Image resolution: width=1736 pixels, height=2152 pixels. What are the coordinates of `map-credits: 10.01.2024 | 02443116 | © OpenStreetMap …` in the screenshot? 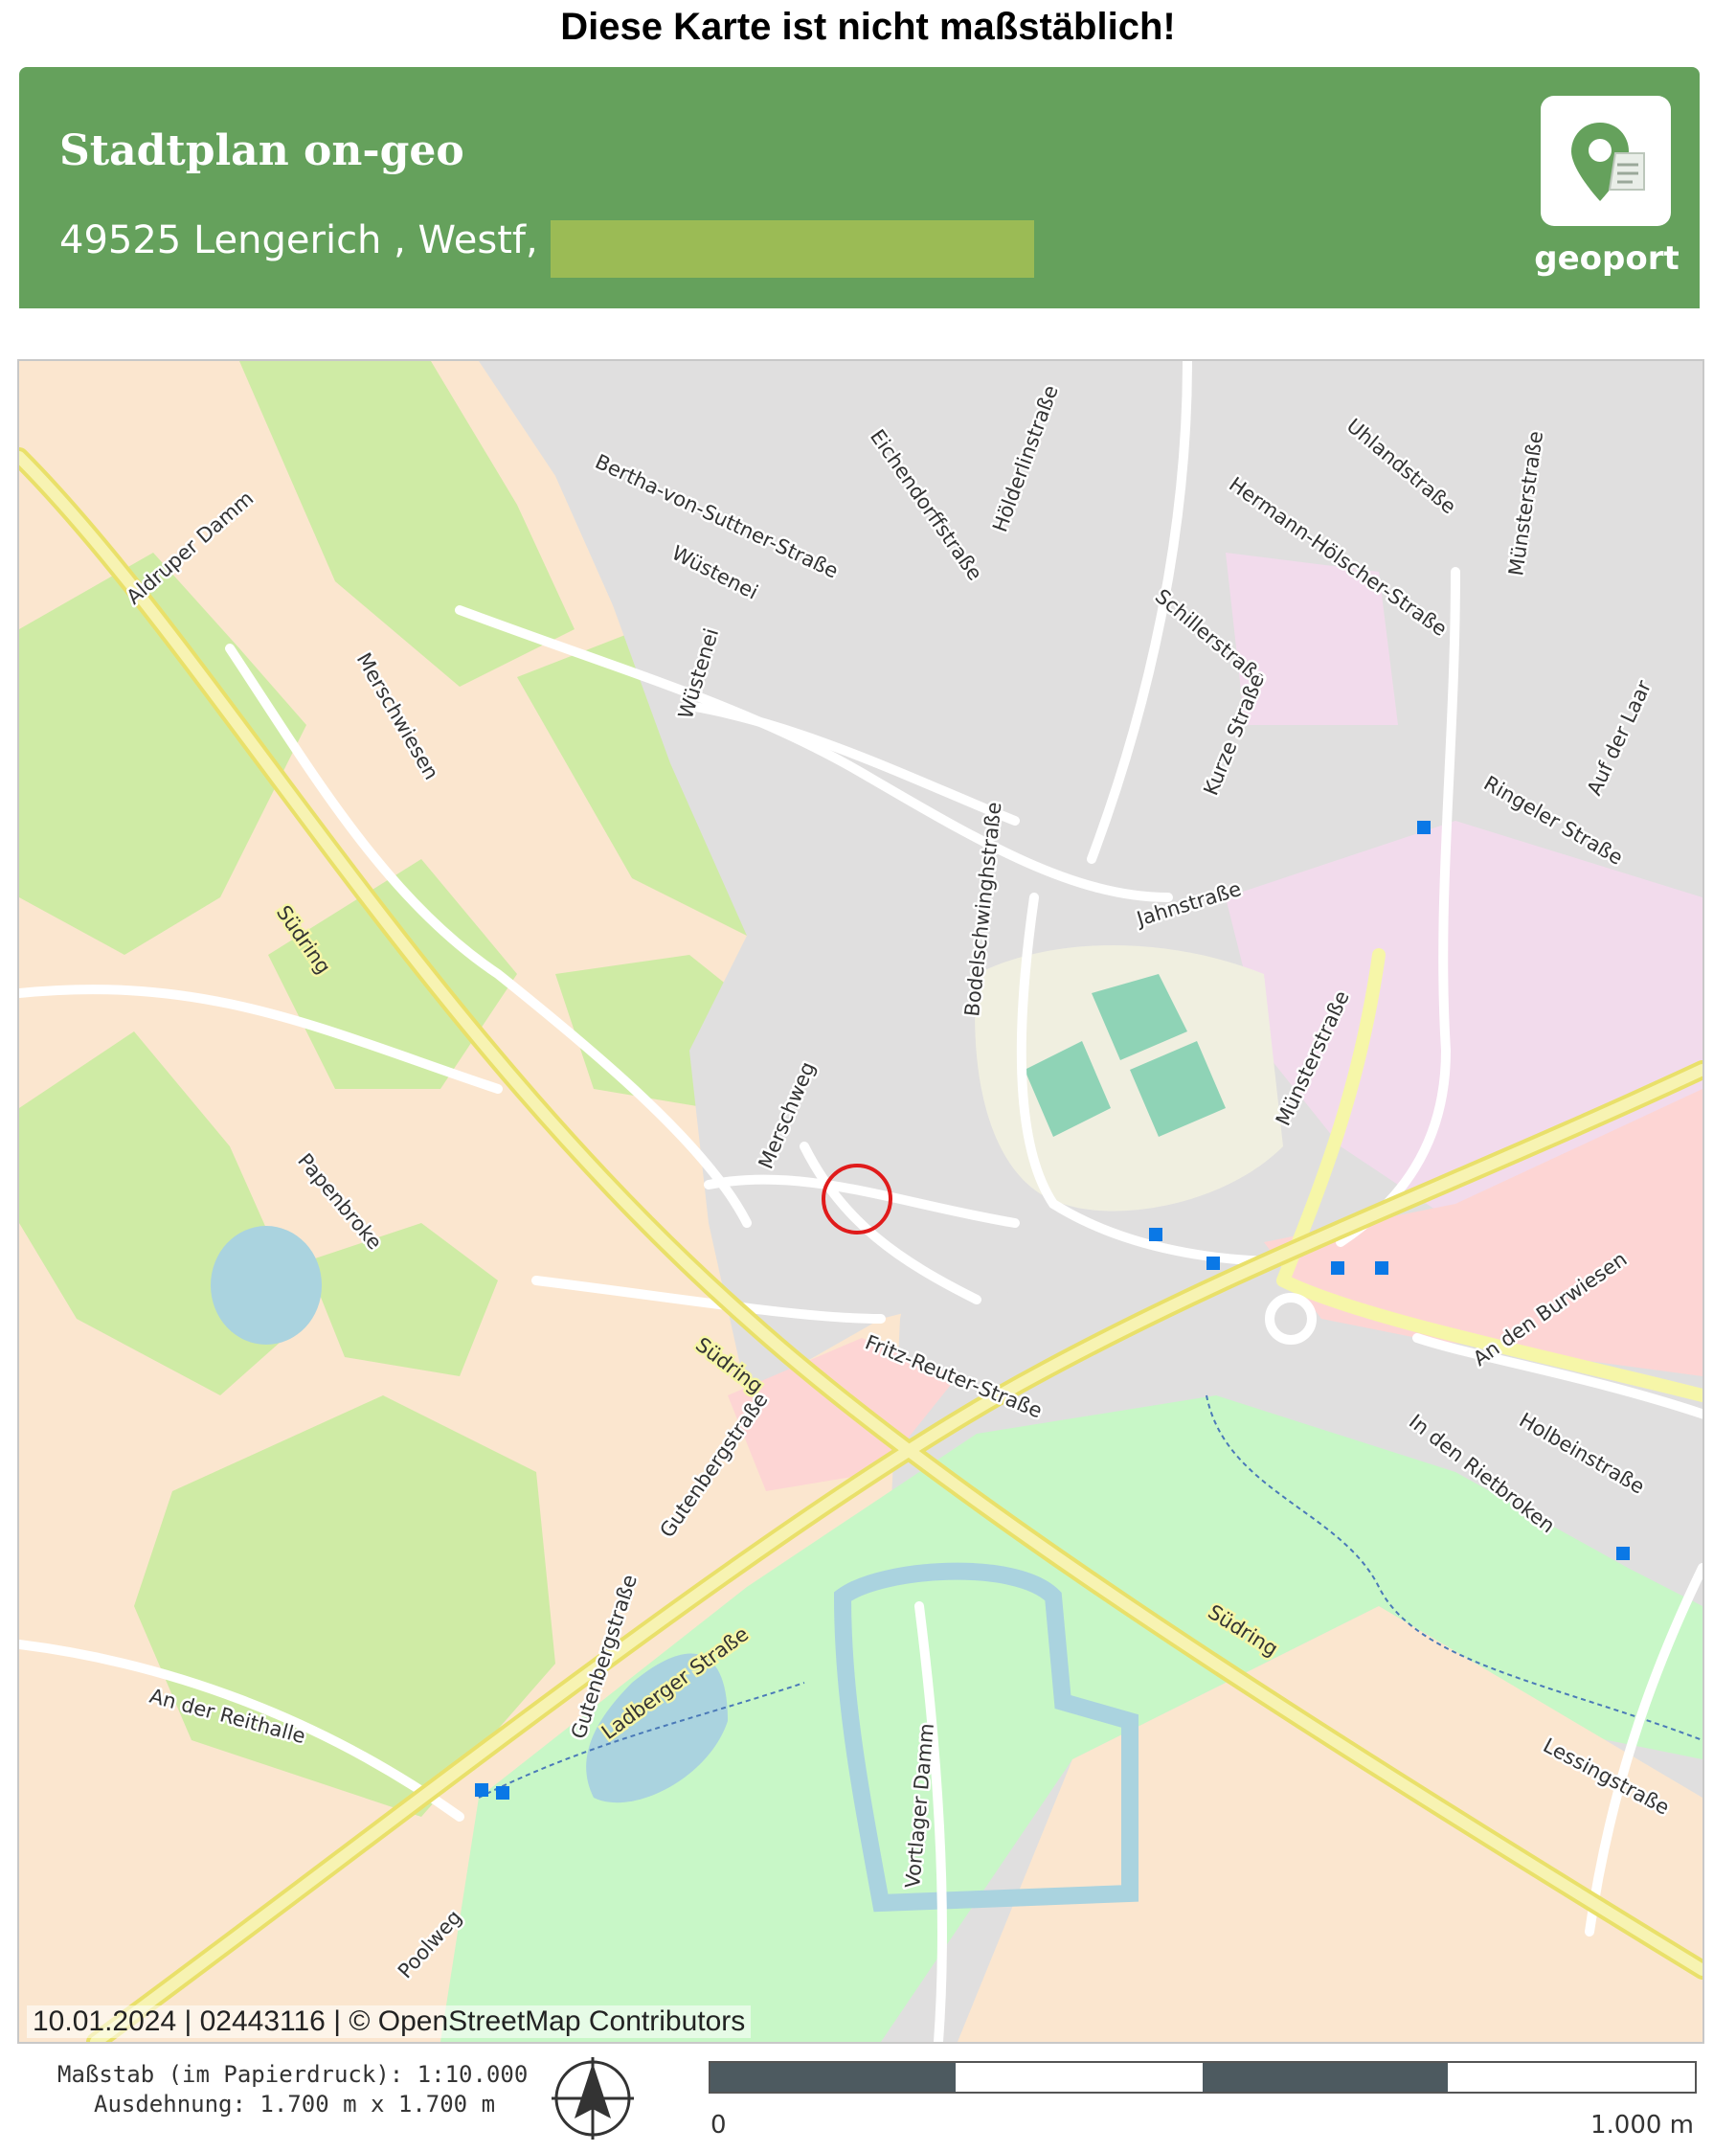 It's located at (389, 2021).